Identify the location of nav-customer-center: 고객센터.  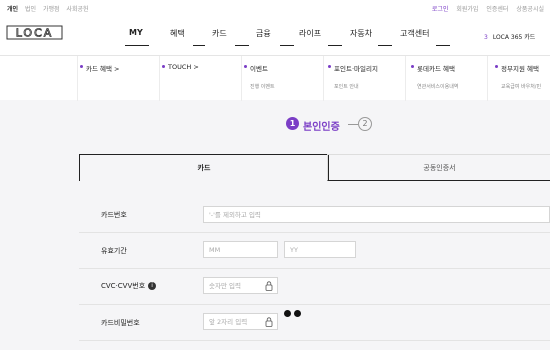
(414, 33).